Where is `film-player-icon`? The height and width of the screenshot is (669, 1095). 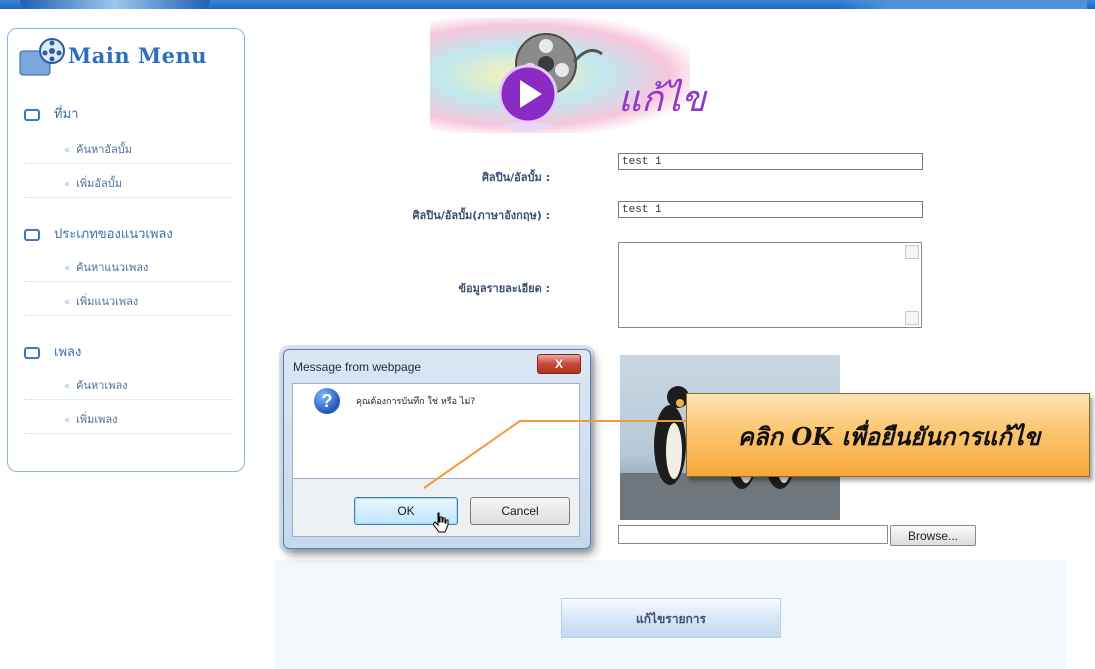
film-player-icon is located at coordinates (550, 81).